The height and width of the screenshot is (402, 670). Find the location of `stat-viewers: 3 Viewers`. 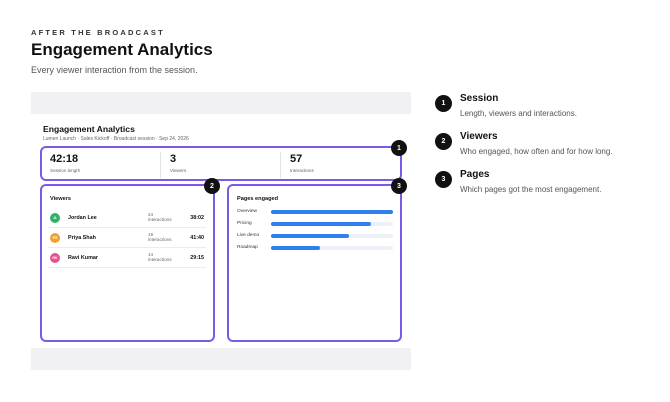

stat-viewers: 3 Viewers is located at coordinates (221, 163).